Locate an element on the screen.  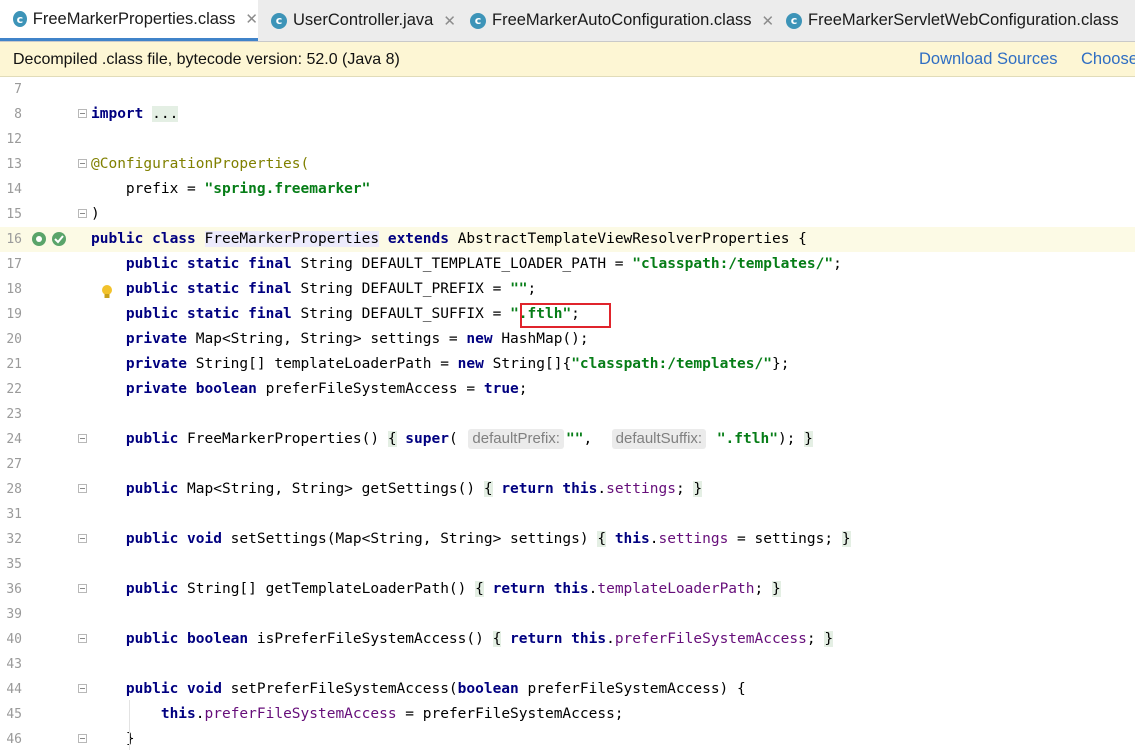
highlight-box is located at coordinates (565, 315).